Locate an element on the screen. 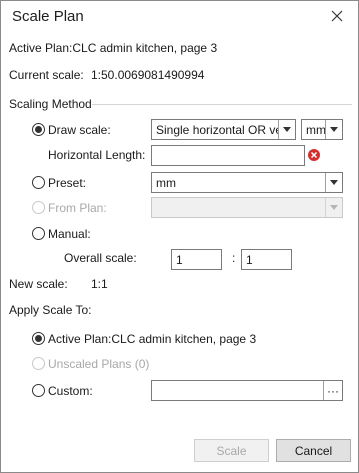 The height and width of the screenshot is (473, 359). preset-select: mm is located at coordinates (247, 182).